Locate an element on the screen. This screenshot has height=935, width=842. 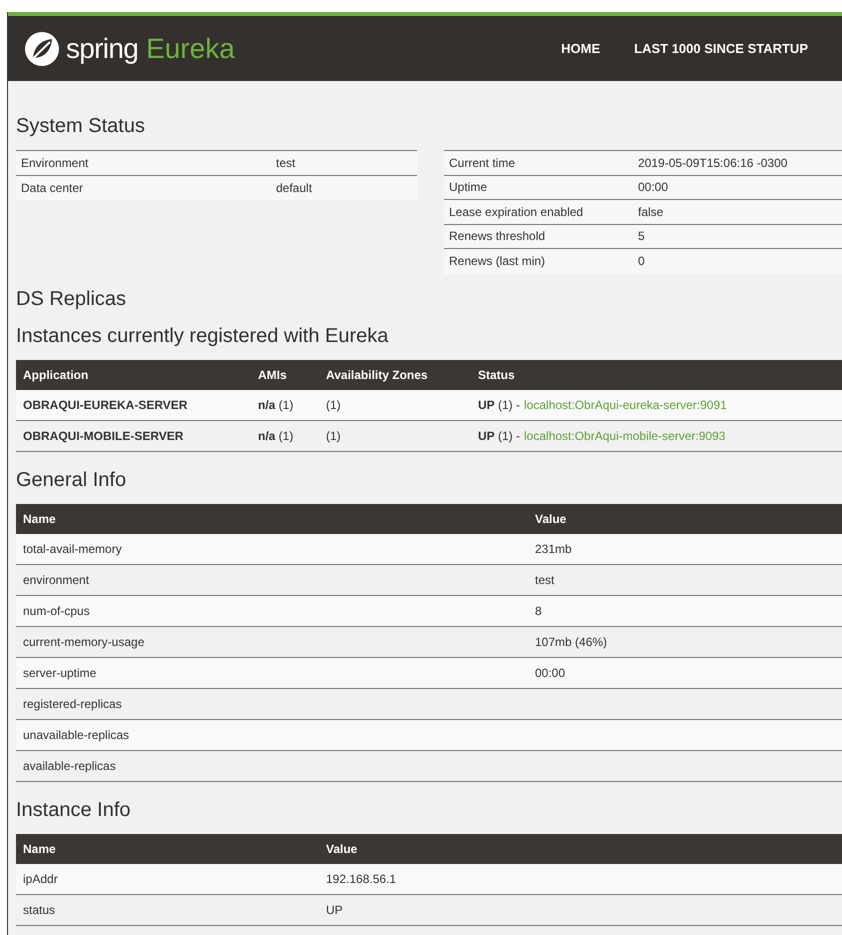
table-cell-text: false is located at coordinates (650, 212).